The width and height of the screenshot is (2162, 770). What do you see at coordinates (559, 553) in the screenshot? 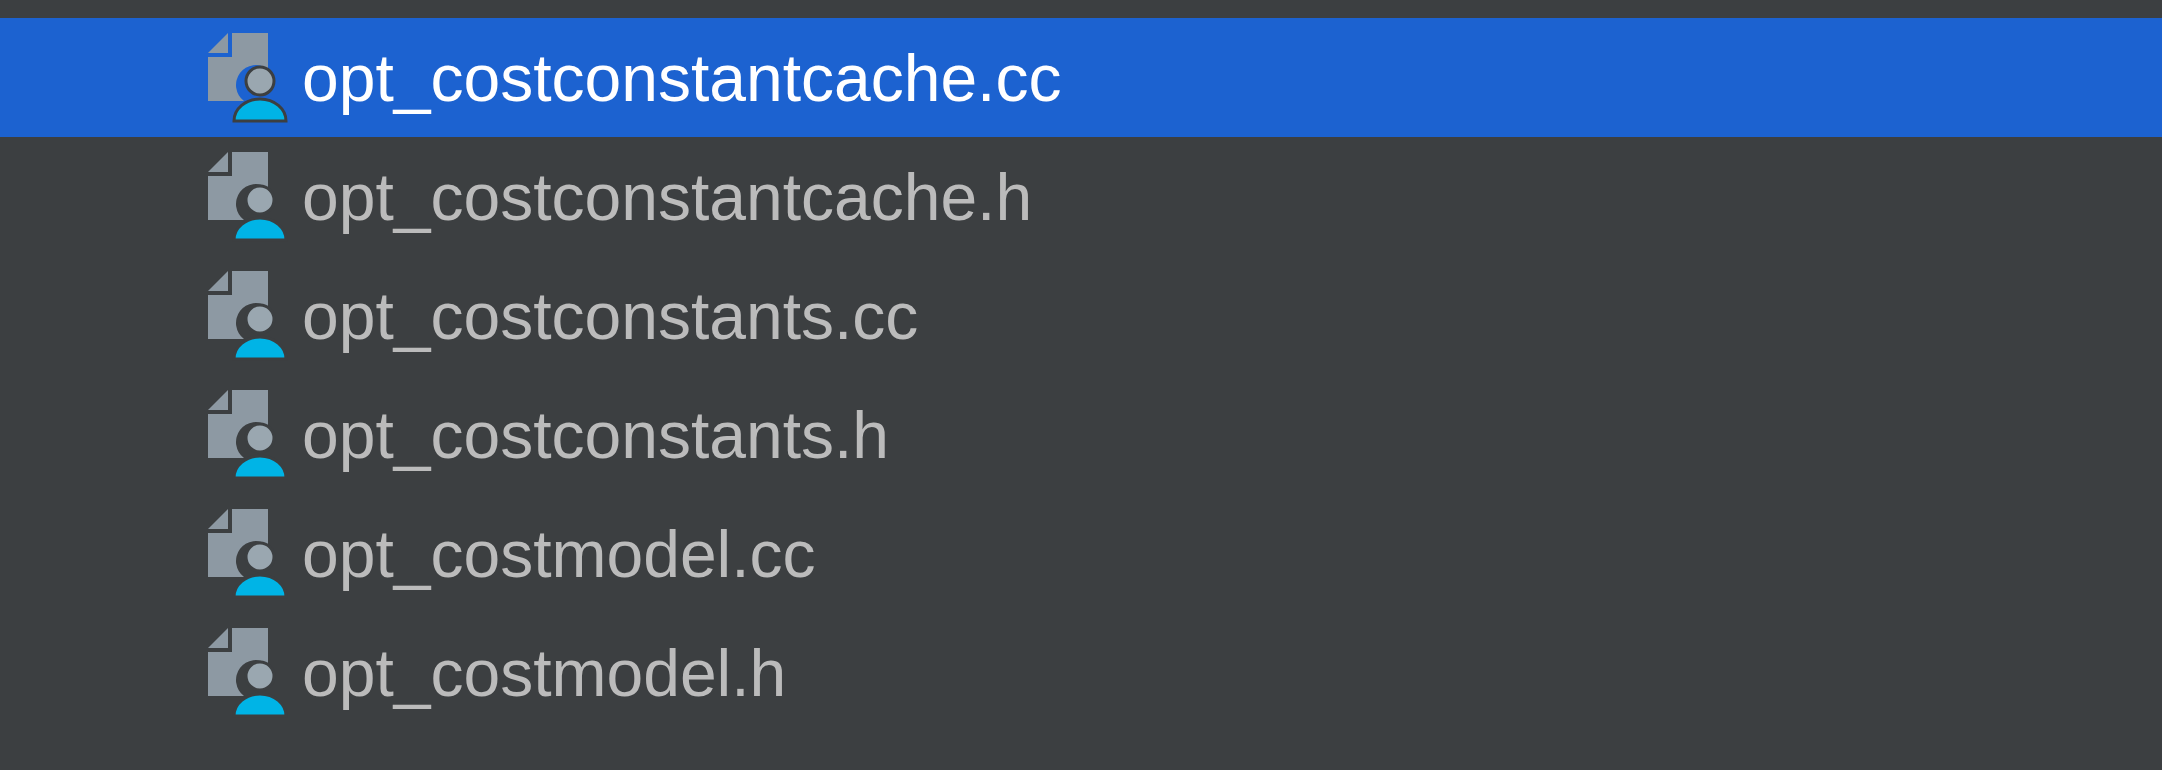
I see `file-name: opt_costmodel.cc` at bounding box center [559, 553].